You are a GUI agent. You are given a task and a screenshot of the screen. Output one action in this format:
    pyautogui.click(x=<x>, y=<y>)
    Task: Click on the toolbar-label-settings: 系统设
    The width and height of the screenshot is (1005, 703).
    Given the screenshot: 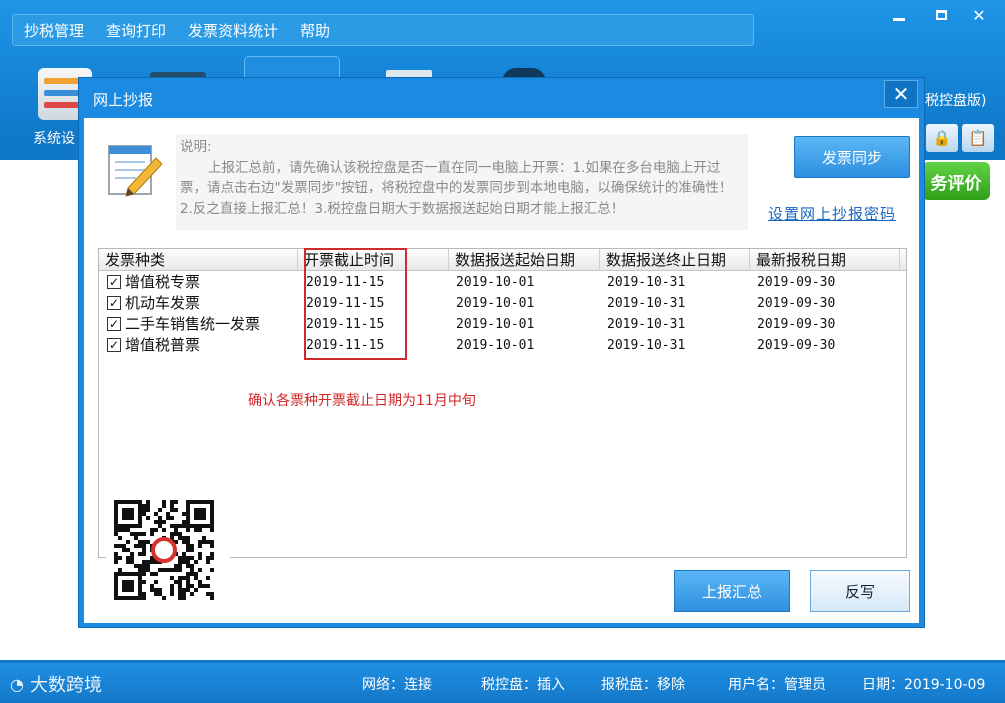 What is the action you would take?
    pyautogui.click(x=54, y=139)
    